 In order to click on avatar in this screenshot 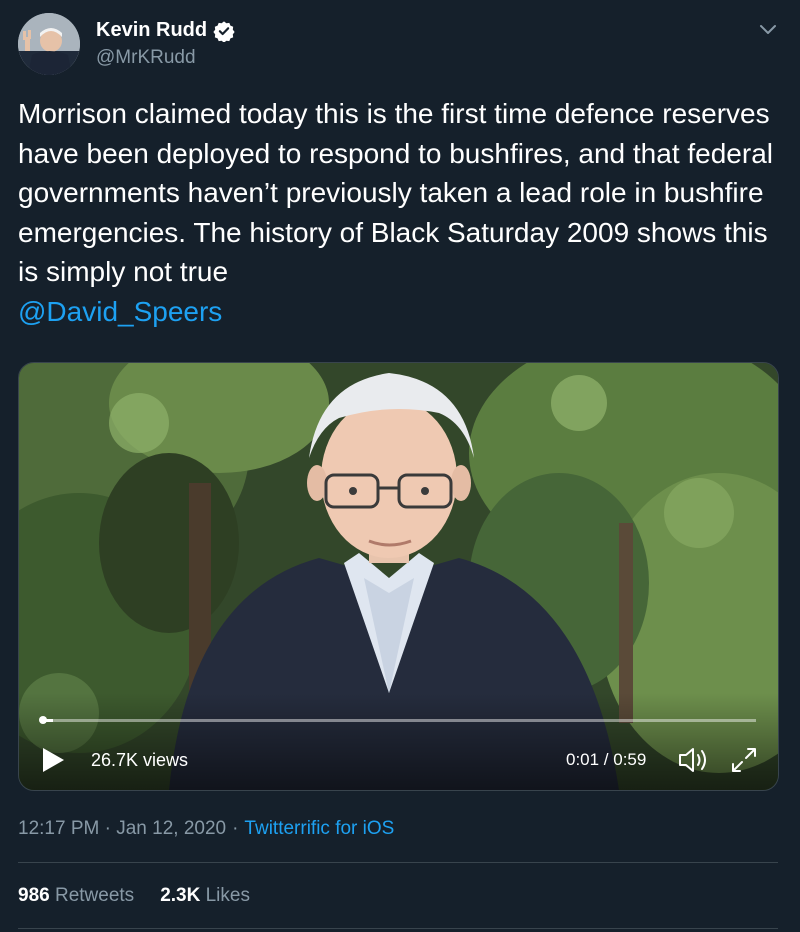, I will do `click(49, 44)`.